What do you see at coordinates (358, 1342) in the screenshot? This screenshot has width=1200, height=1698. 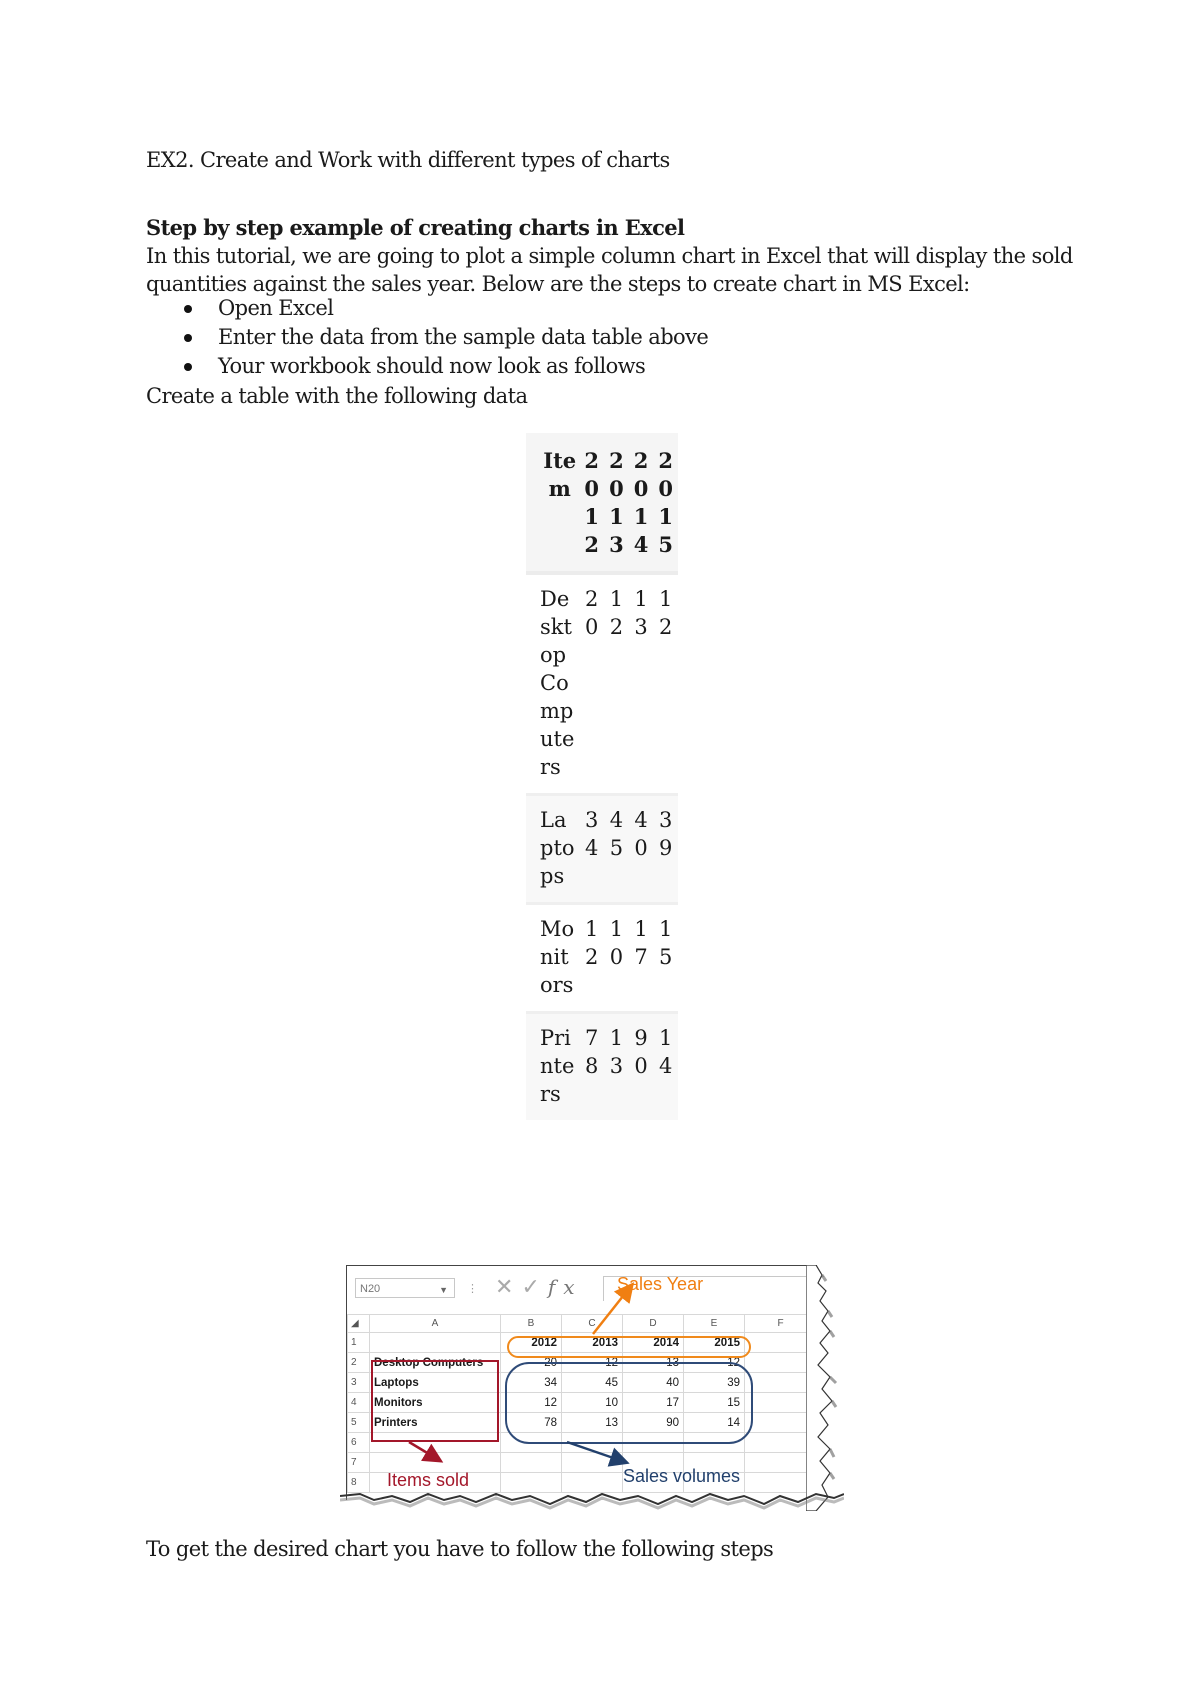 I see `row-number: 1` at bounding box center [358, 1342].